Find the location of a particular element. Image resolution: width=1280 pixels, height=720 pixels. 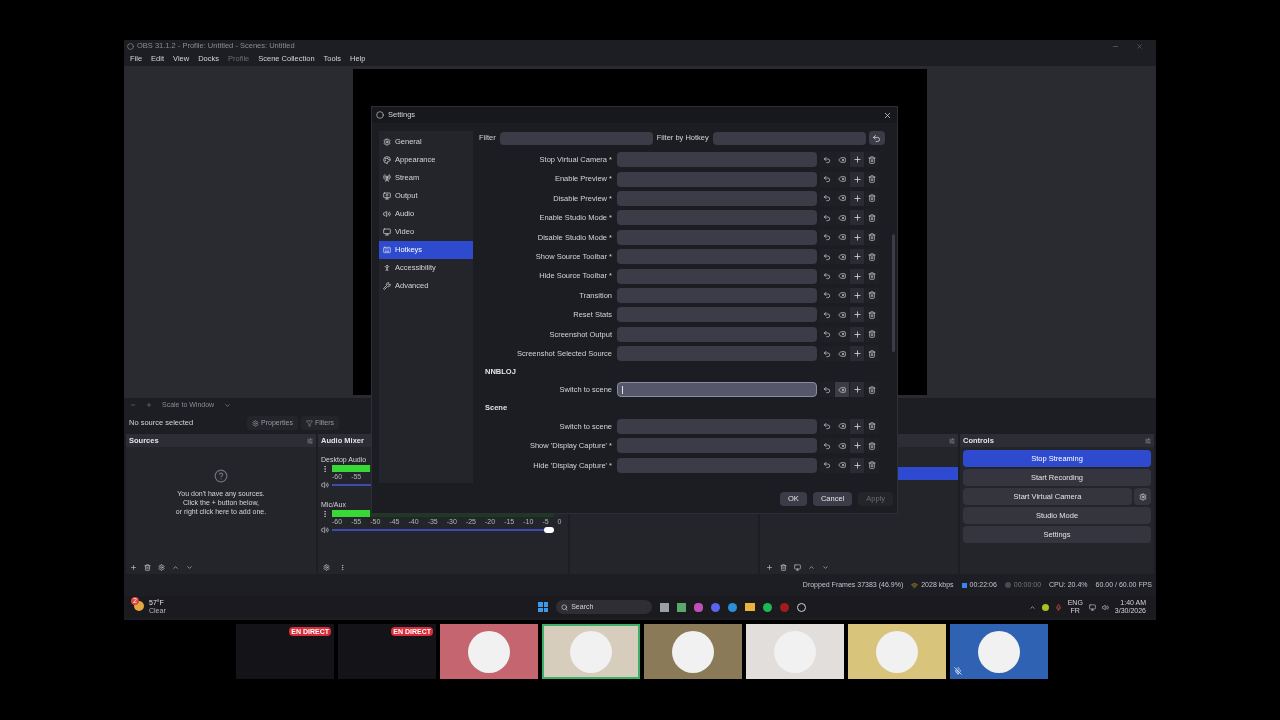

tray-app-icon is located at coordinates (1045, 607).